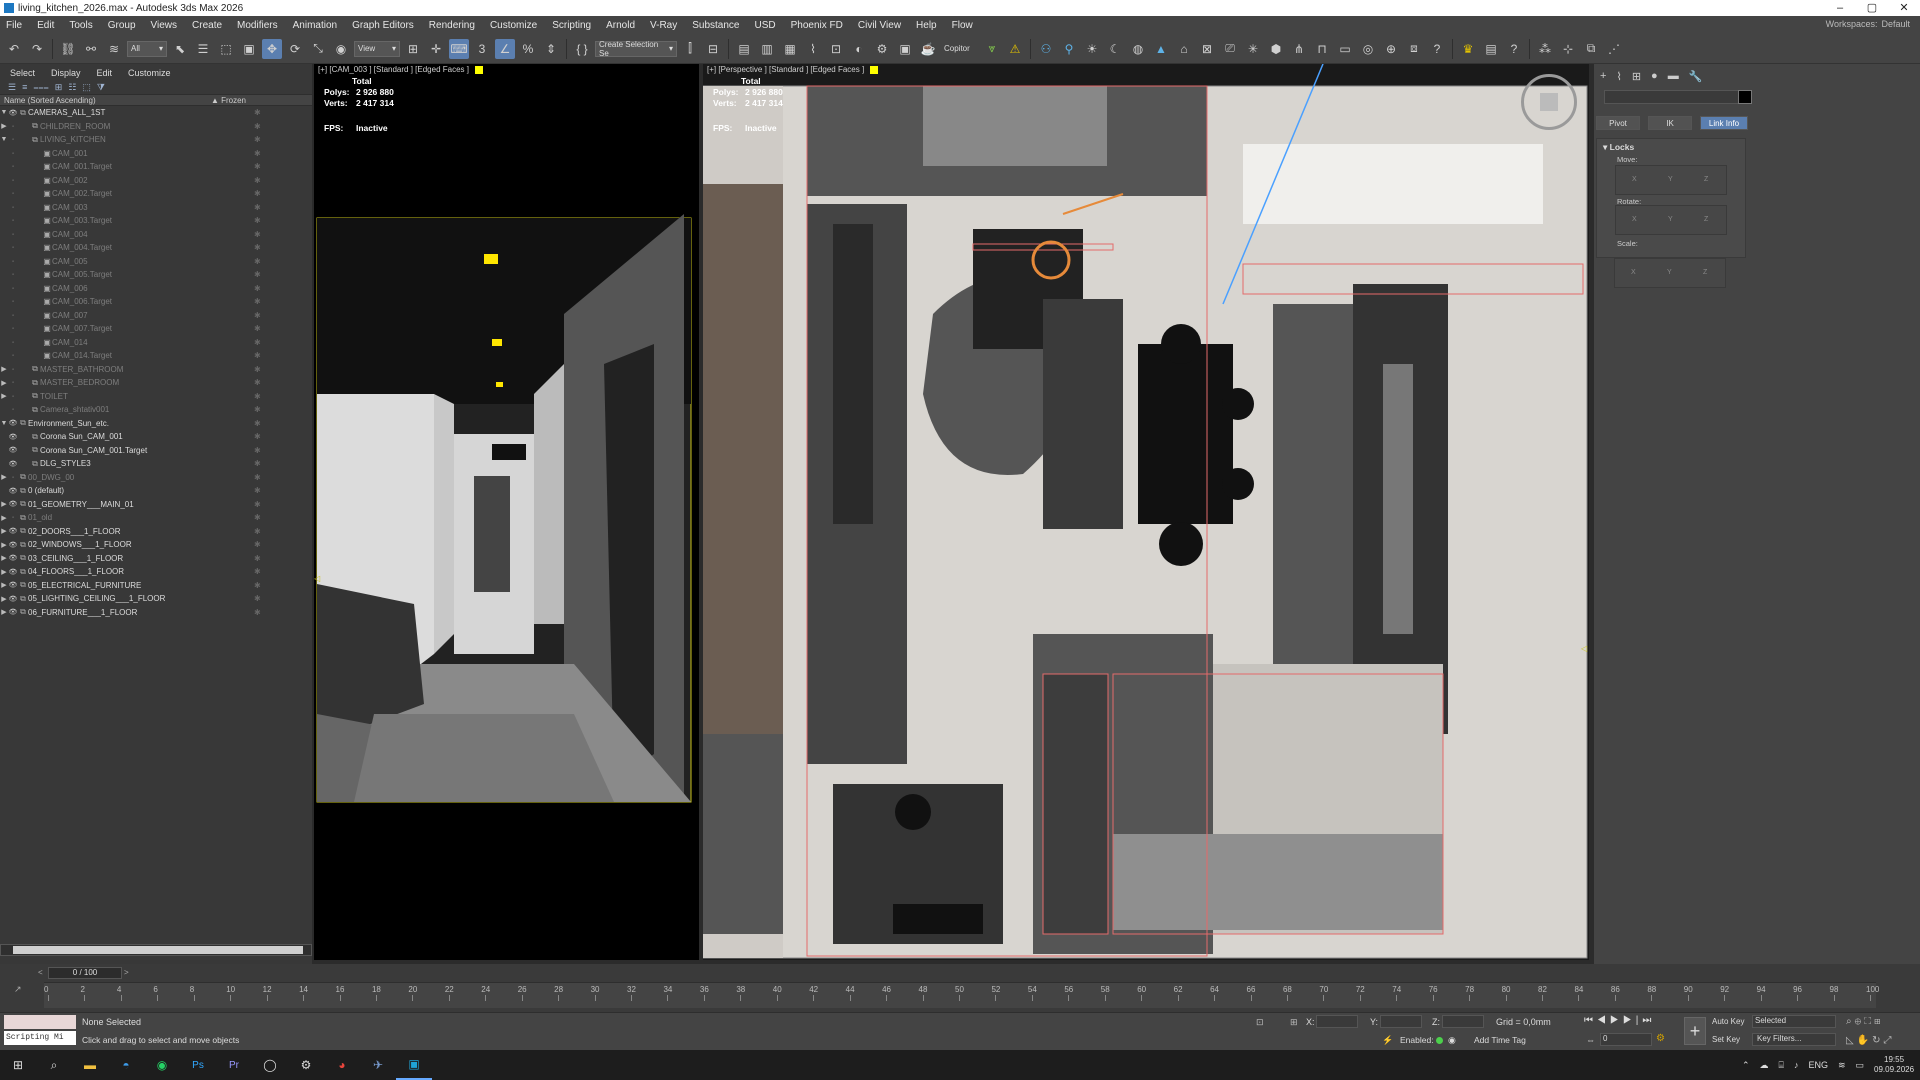  Describe the element at coordinates (1745, 97) in the screenshot. I see `object-color-swatch` at that location.